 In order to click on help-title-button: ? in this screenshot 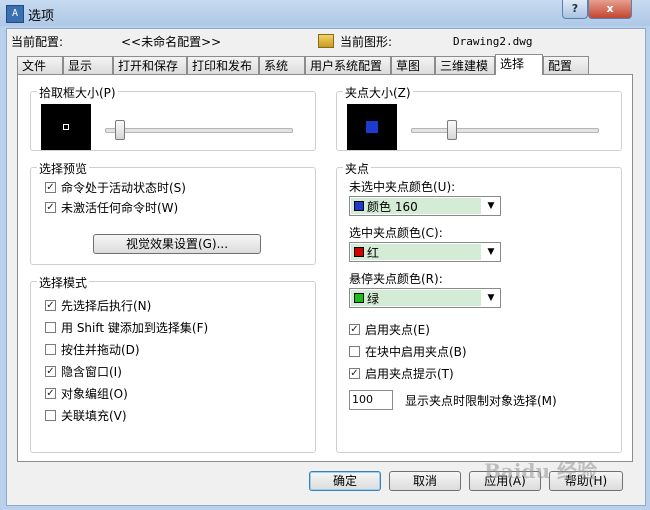, I will do `click(575, 9)`.